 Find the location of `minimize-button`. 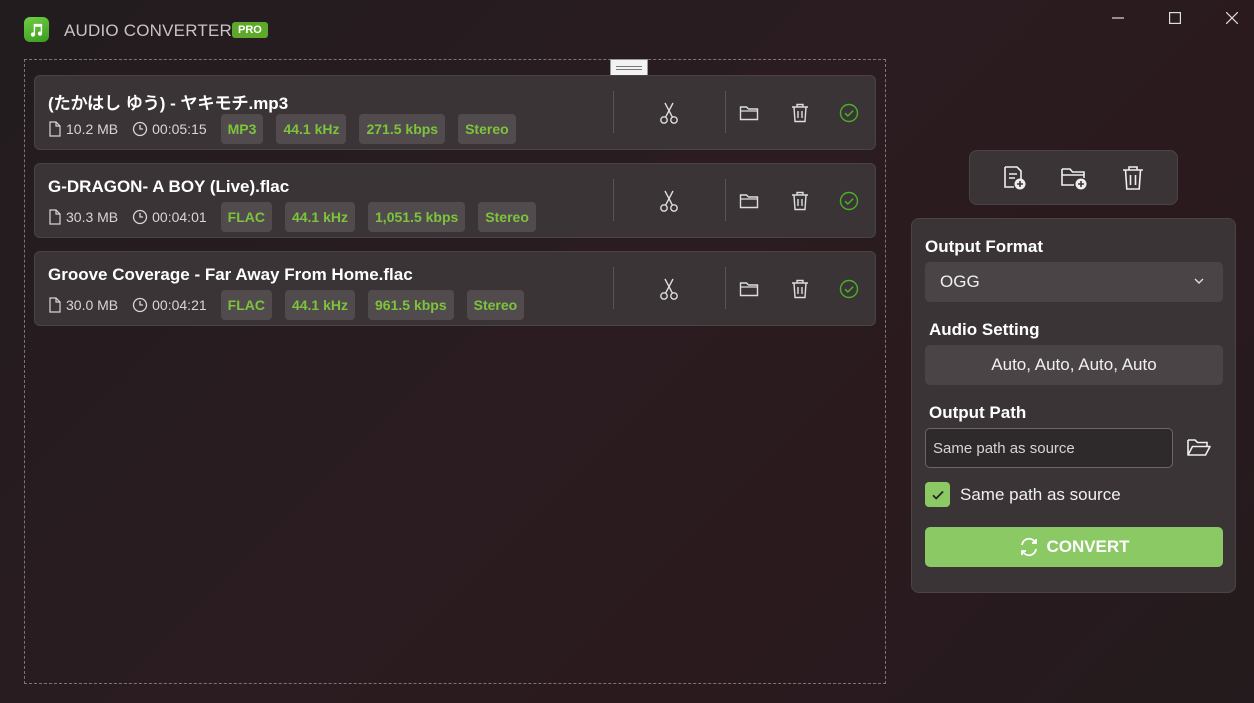

minimize-button is located at coordinates (1118, 18).